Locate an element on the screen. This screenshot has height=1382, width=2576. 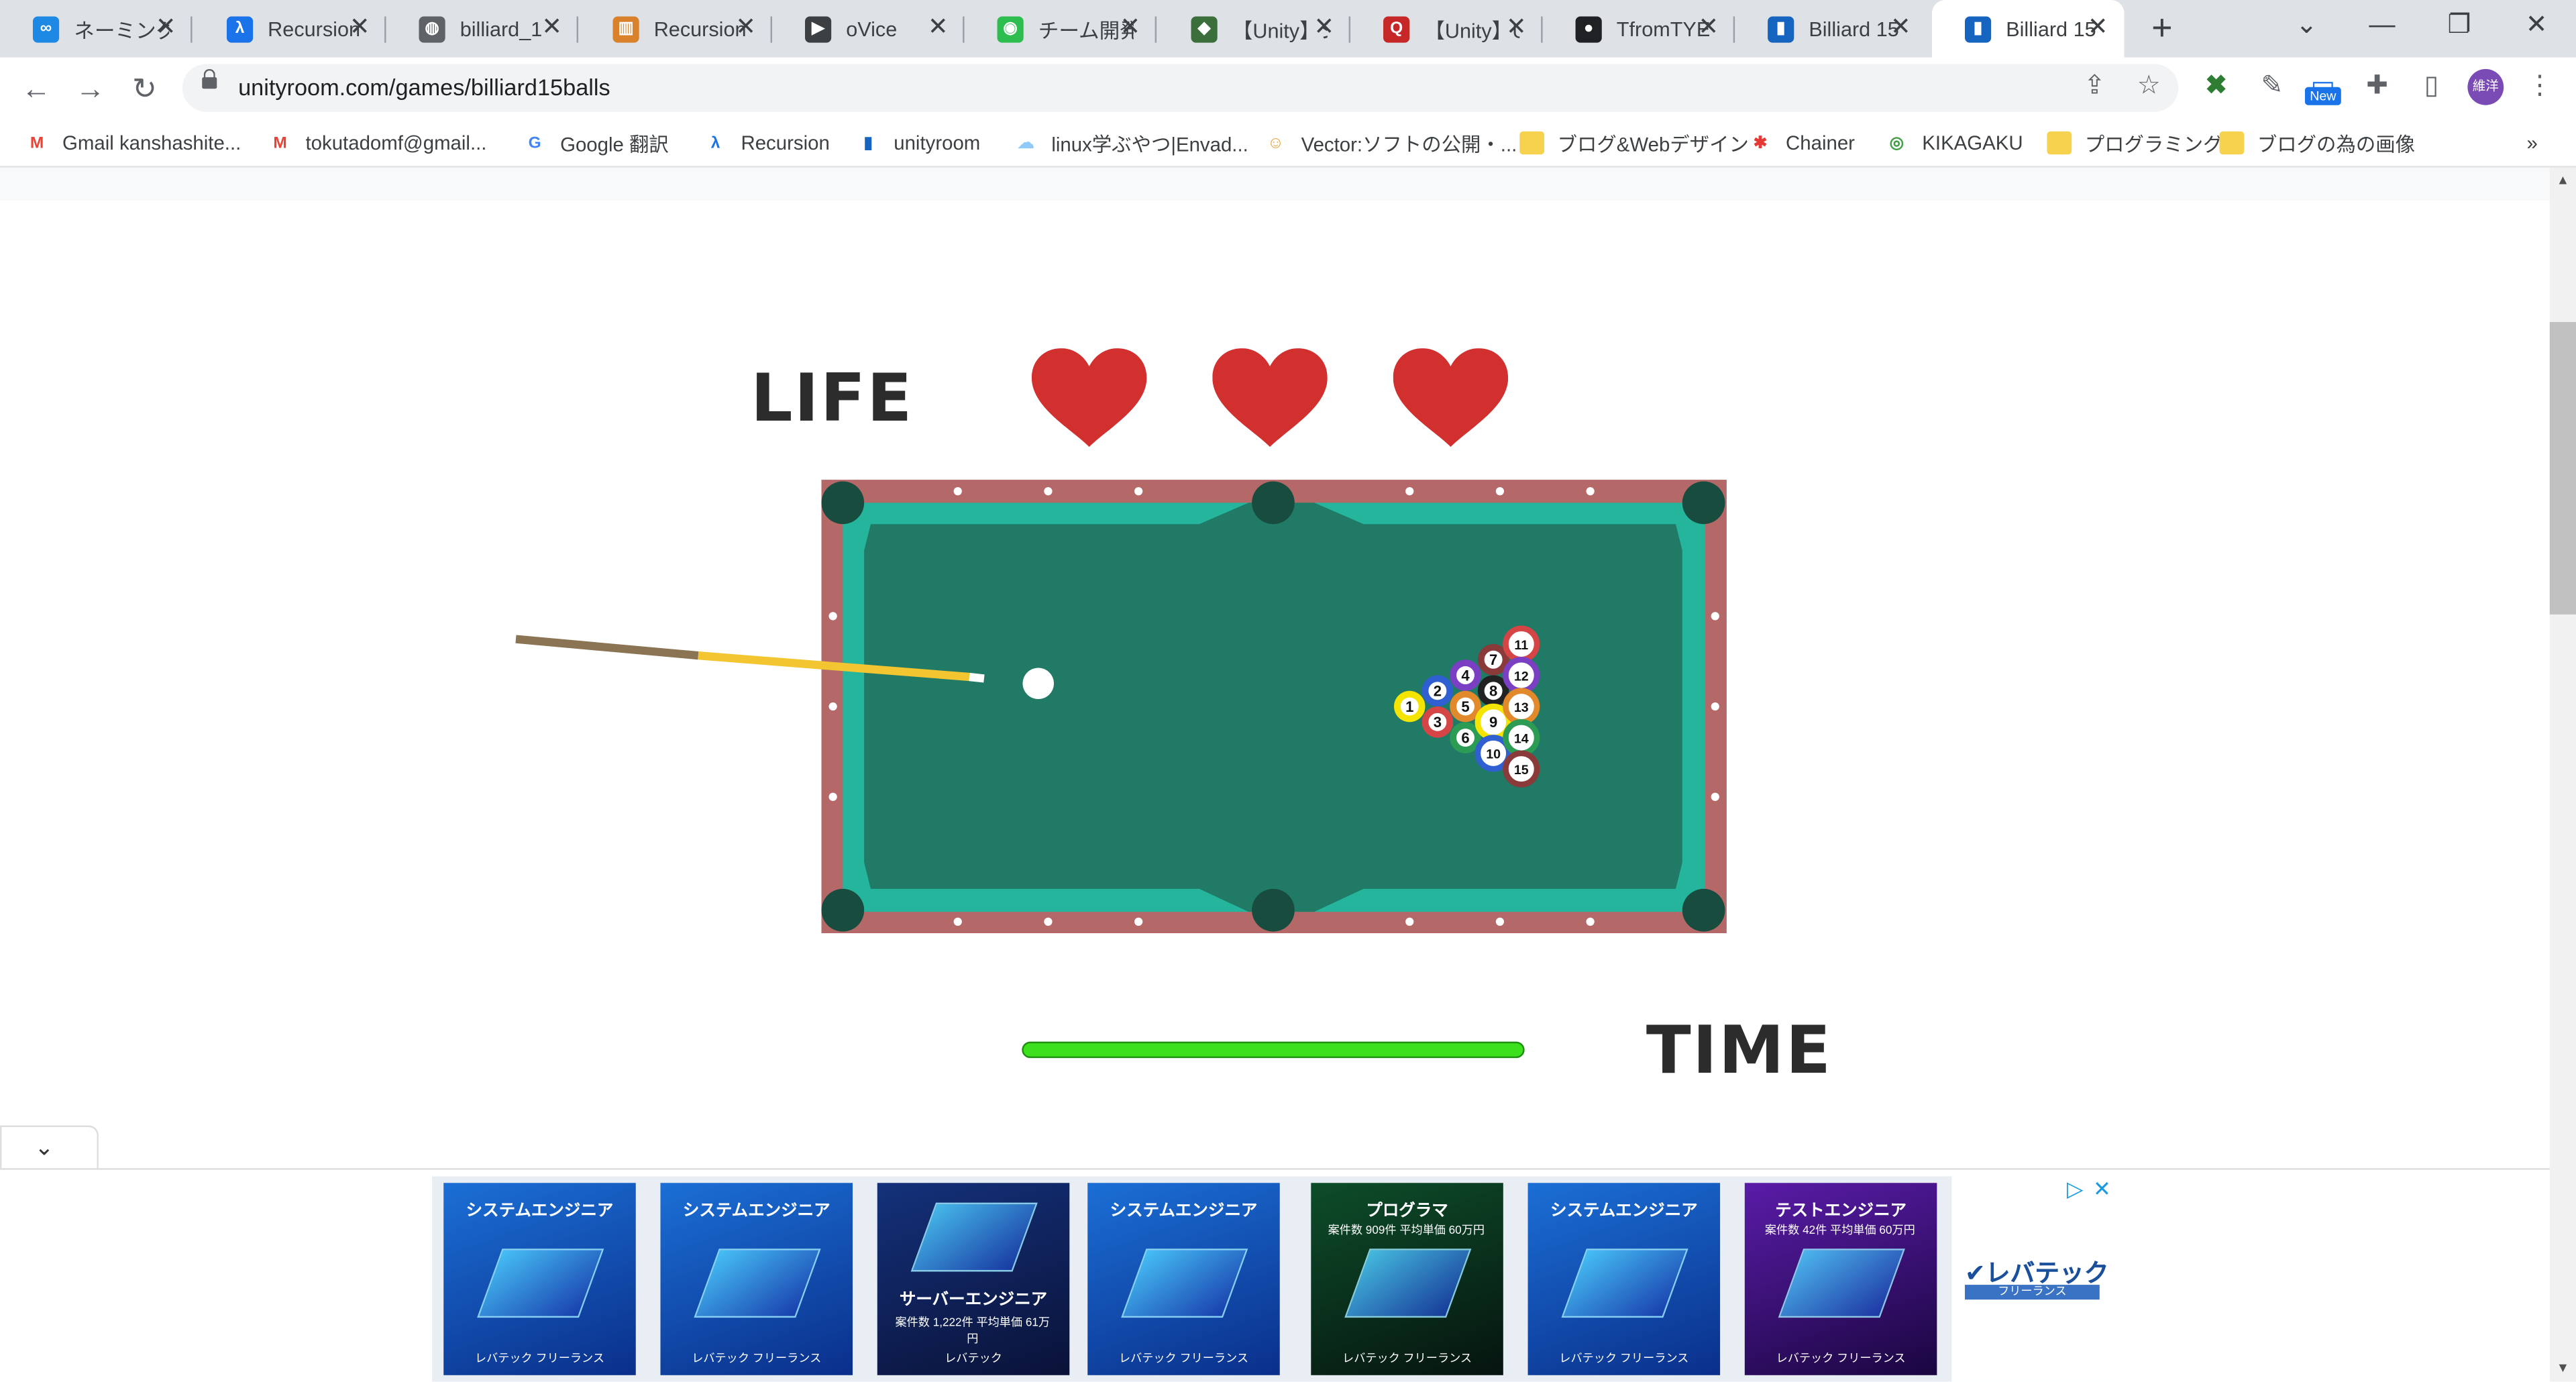
tab-search-icon: ⌄ is located at coordinates (2307, 26).